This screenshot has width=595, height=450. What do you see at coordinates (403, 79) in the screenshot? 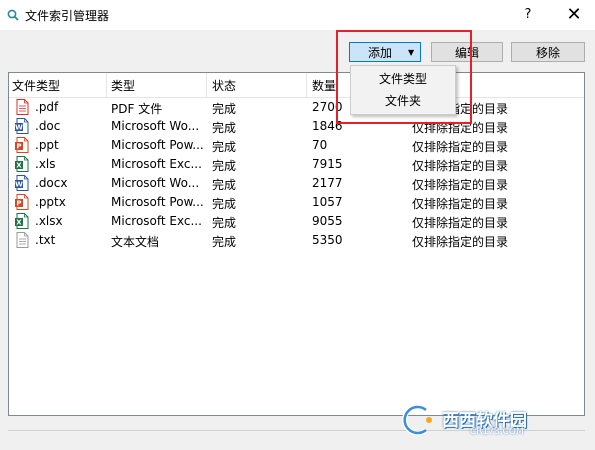
I see `menu-item-file-type: 文件类型` at bounding box center [403, 79].